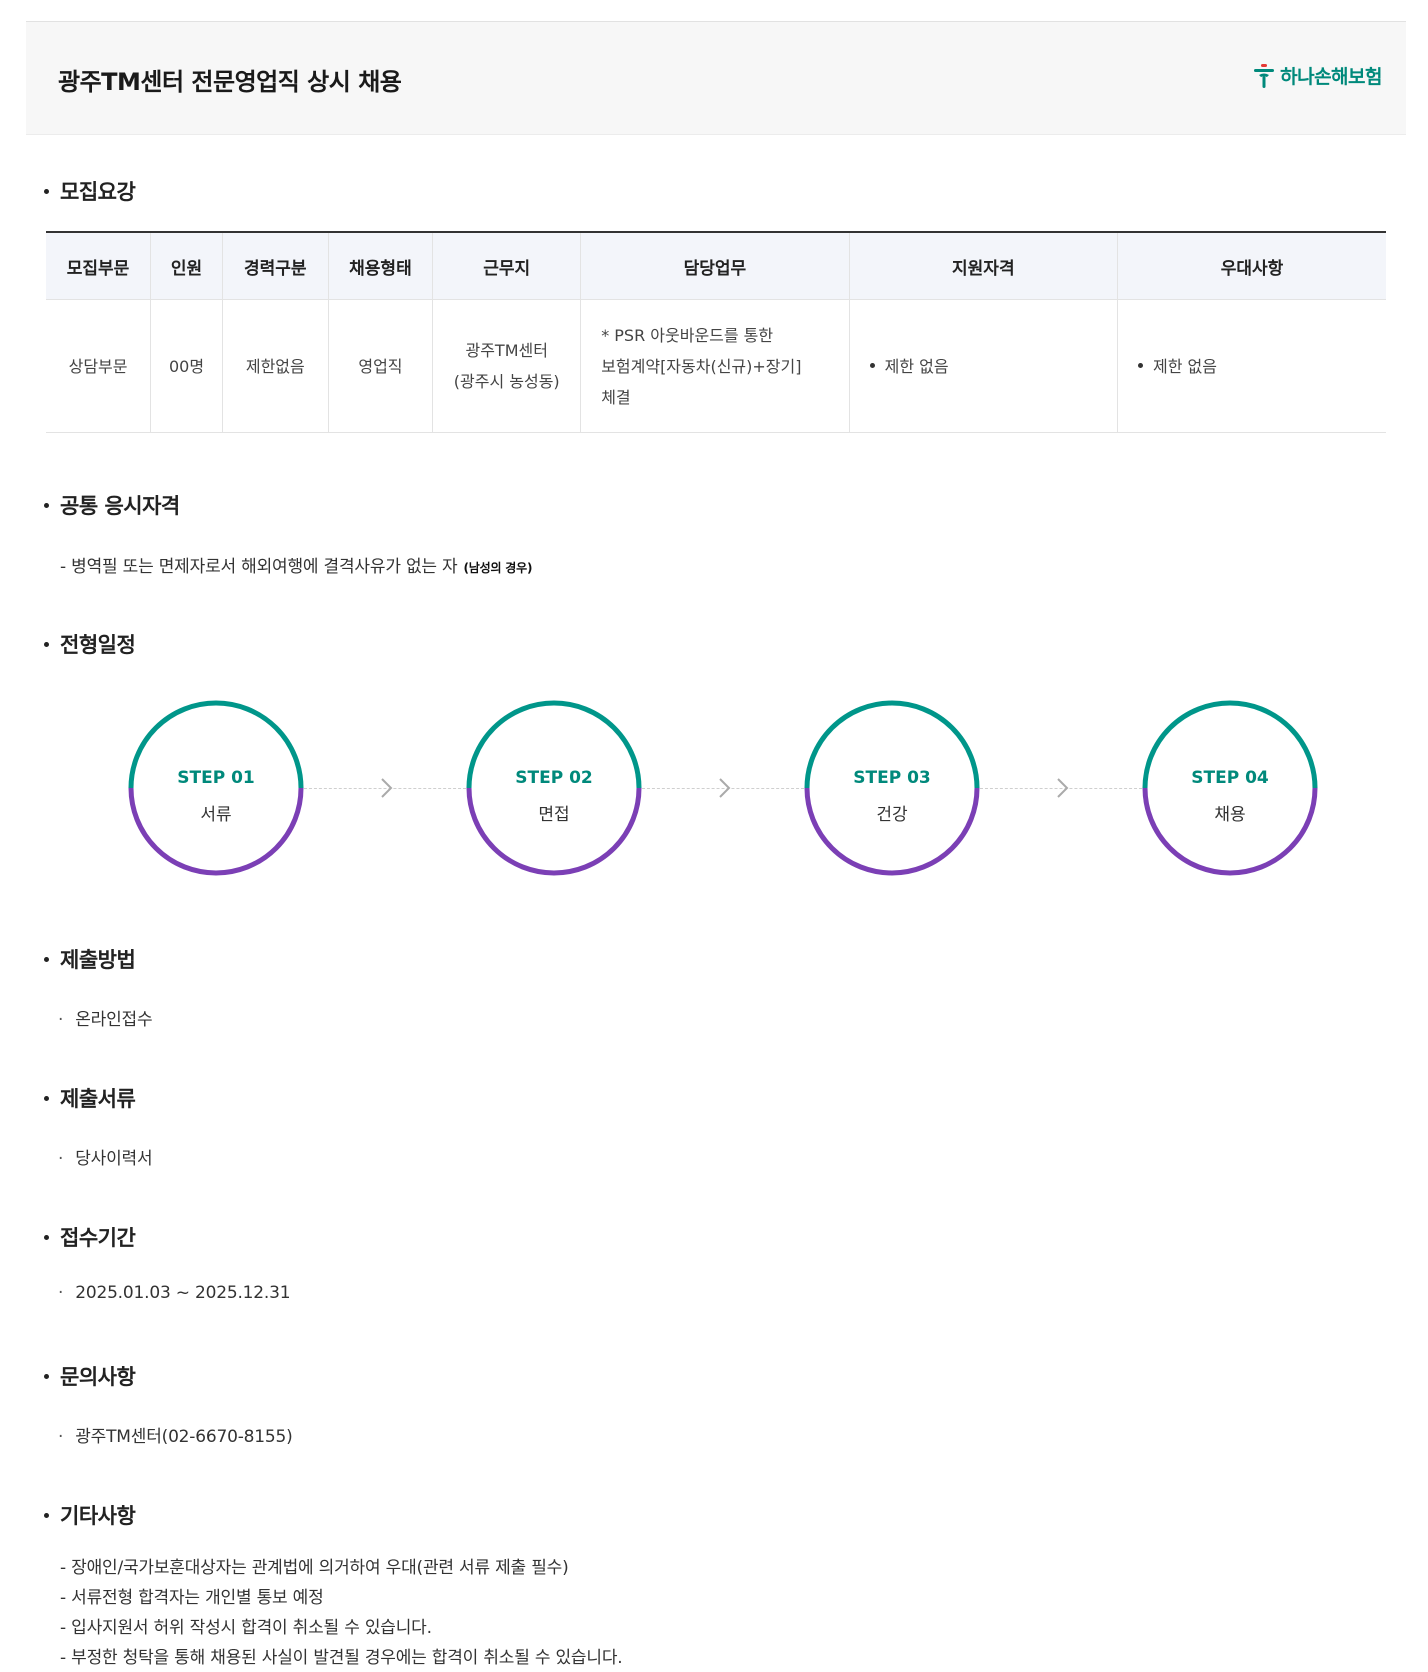 The height and width of the screenshot is (1672, 1428). What do you see at coordinates (916, 366) in the screenshot?
I see `qualification-text: 제한 없음` at bounding box center [916, 366].